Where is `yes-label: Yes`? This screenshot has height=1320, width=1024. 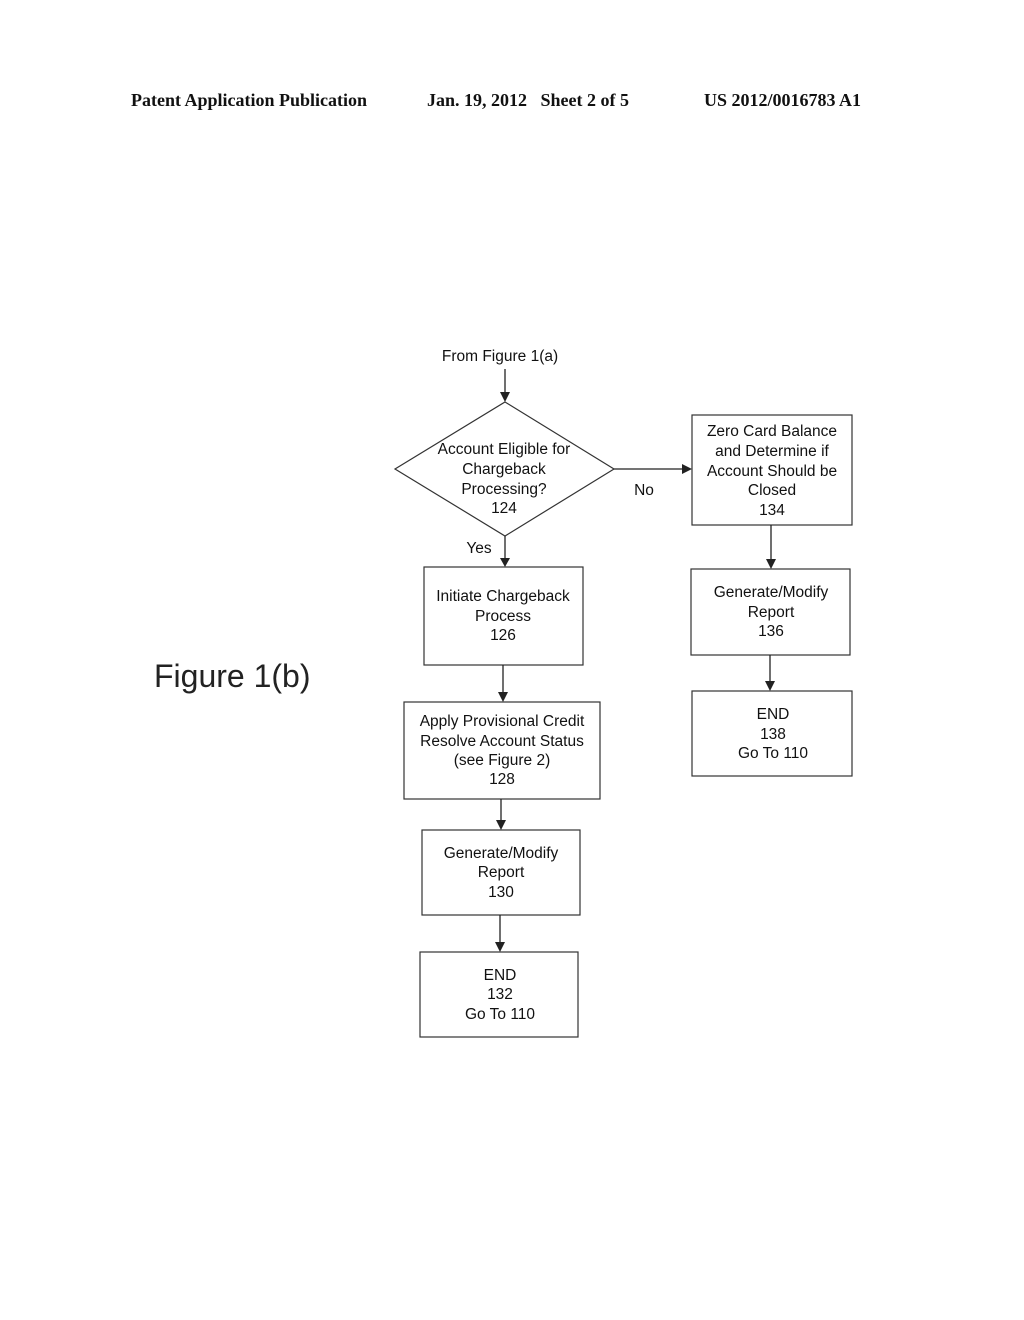
yes-label: Yes is located at coordinates (479, 548).